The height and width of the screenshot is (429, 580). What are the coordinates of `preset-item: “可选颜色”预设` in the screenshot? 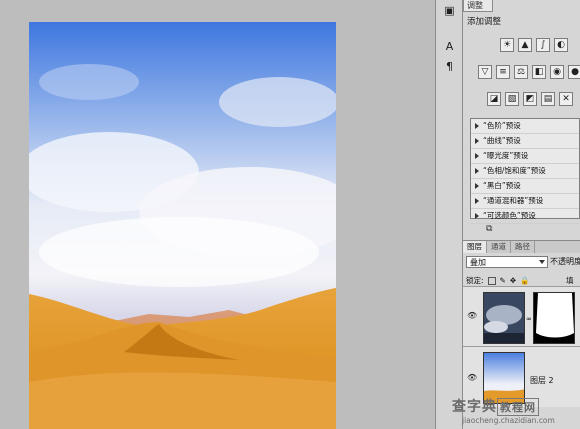 It's located at (525, 216).